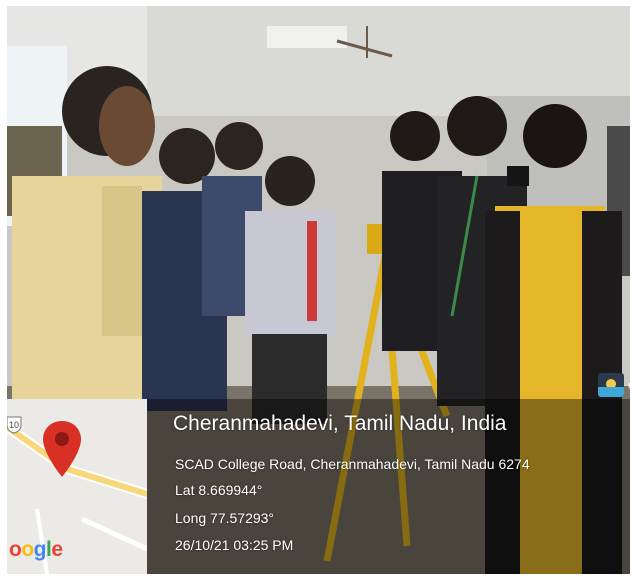  Describe the element at coordinates (219, 490) in the screenshot. I see `latitude-line: Lat 8.669944°` at that location.